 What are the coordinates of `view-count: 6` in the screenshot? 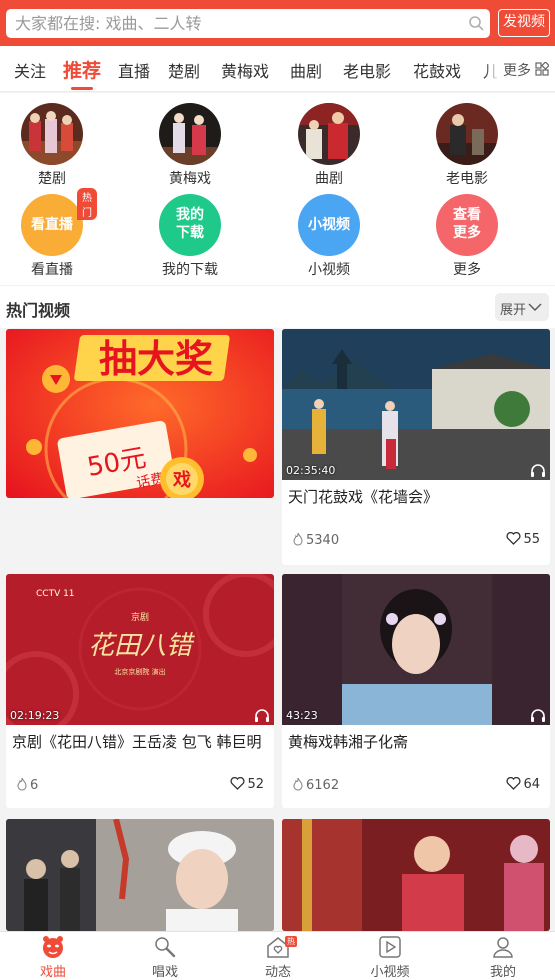 It's located at (27, 785).